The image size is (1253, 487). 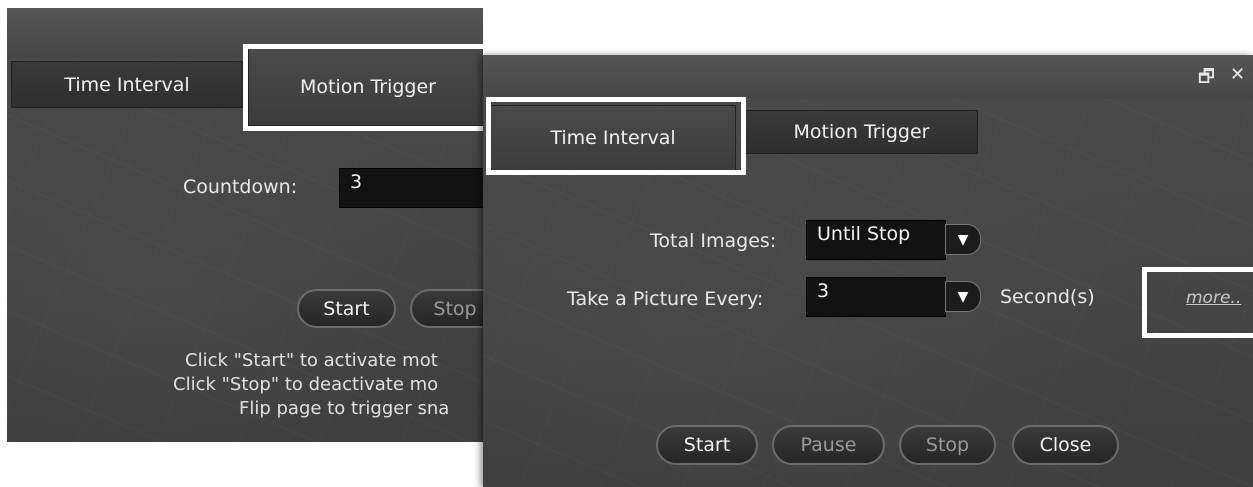 I want to click on back-stop-label: Stop, so click(x=455, y=308).